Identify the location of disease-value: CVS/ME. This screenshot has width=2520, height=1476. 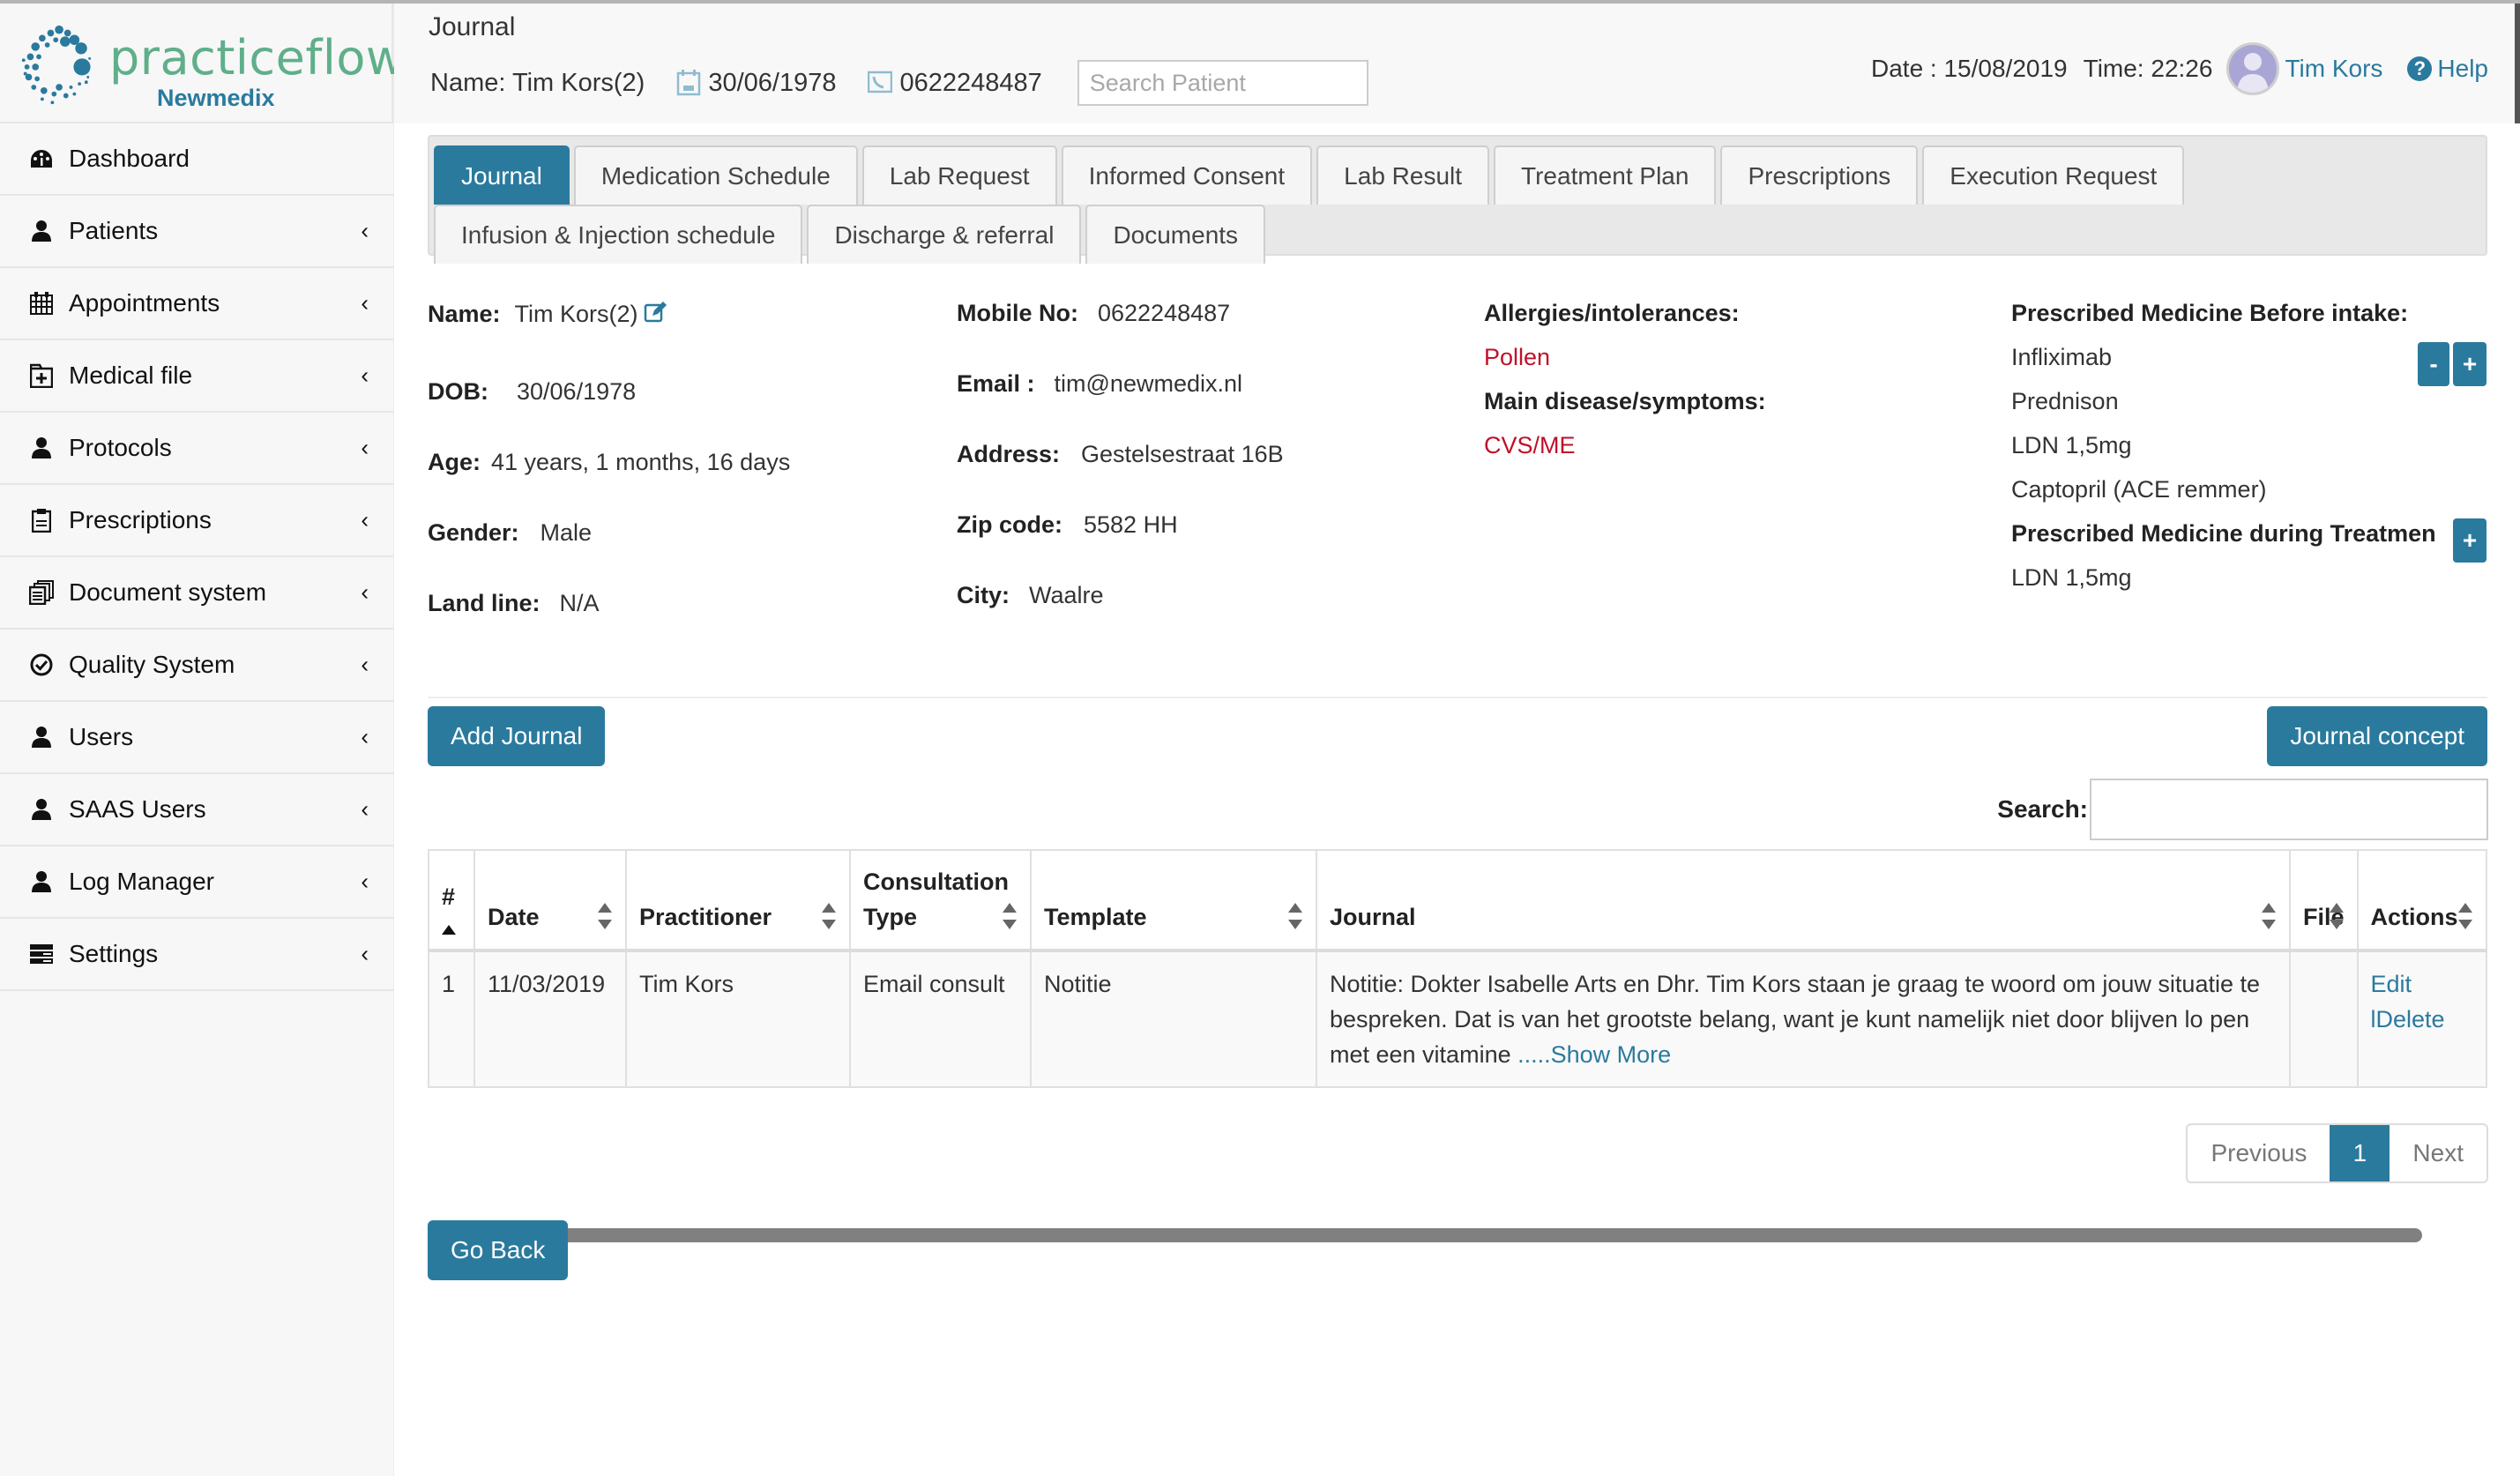
(1530, 445).